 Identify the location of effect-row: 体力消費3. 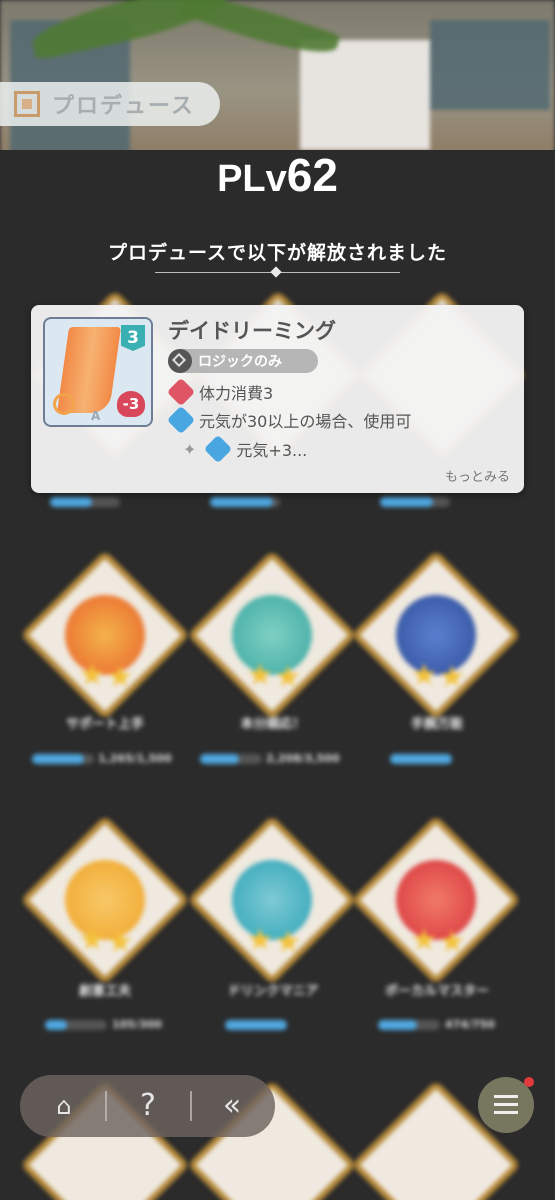
(220, 392).